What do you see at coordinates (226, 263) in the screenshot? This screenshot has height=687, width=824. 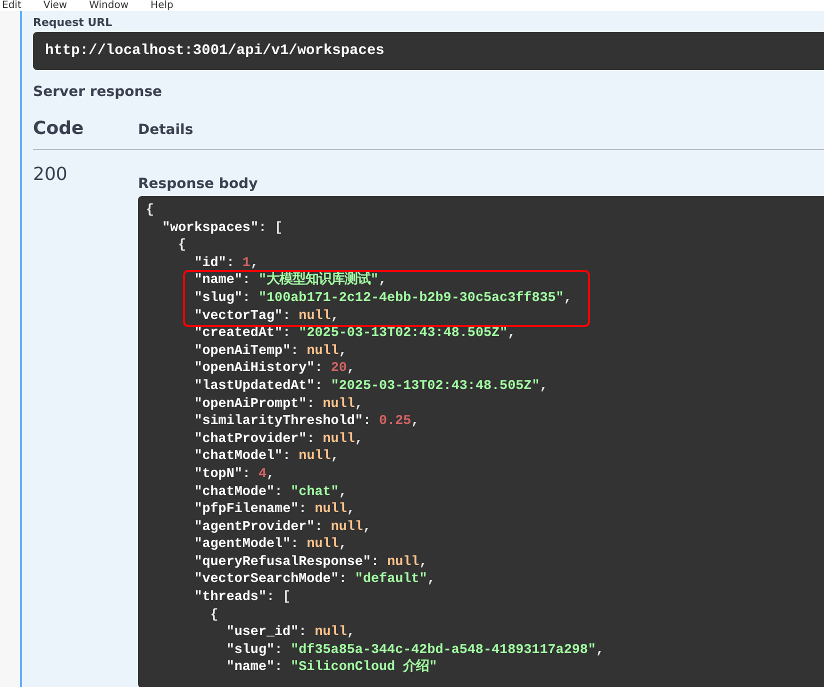 I see `code-line: "id": 1,` at bounding box center [226, 263].